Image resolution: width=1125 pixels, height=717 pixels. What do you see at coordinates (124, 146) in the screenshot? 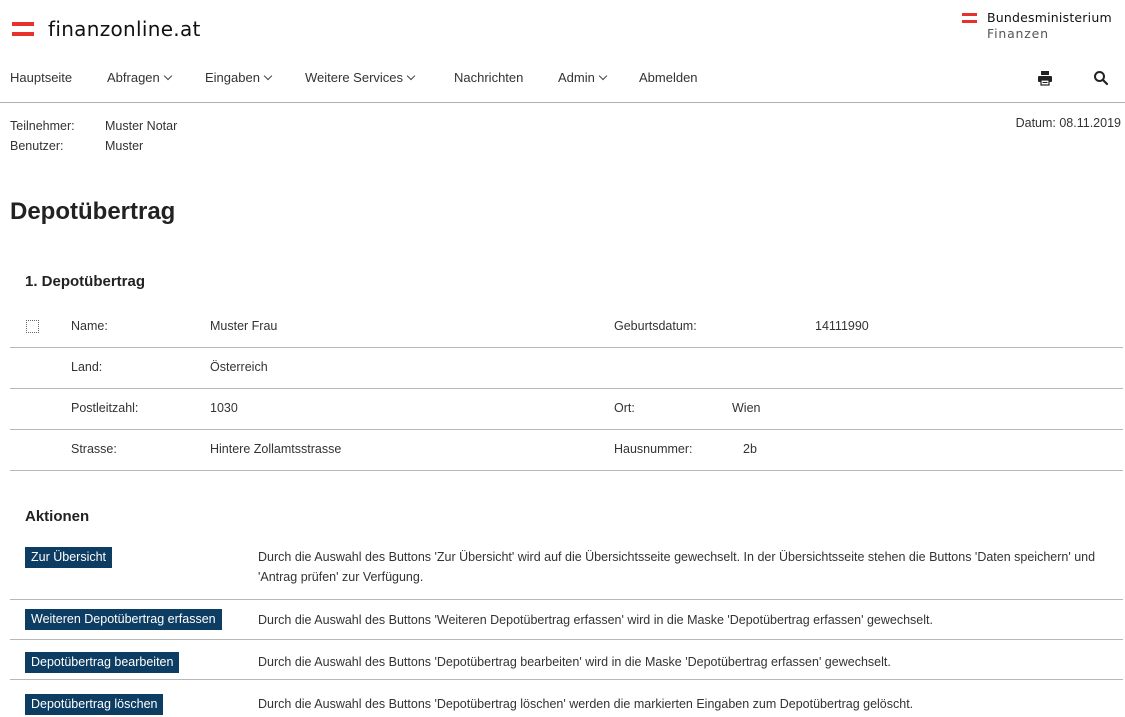
I see `user-value: Muster` at bounding box center [124, 146].